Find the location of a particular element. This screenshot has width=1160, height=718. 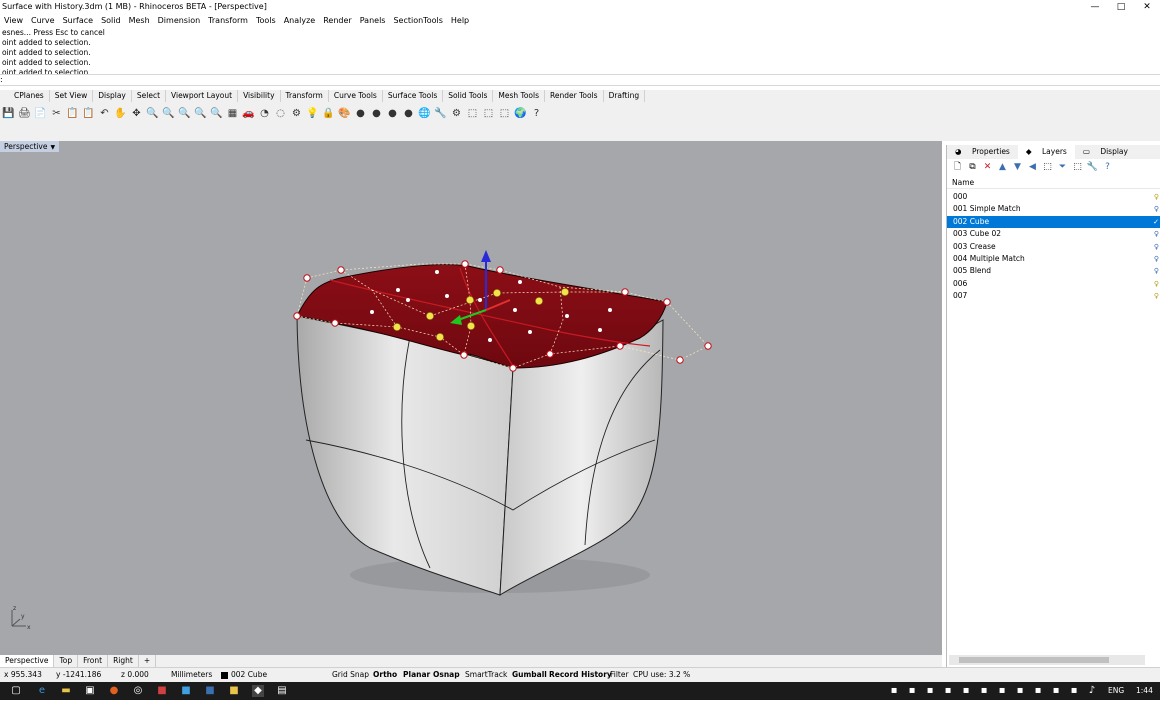

rendered-icon: ● is located at coordinates (376, 113).